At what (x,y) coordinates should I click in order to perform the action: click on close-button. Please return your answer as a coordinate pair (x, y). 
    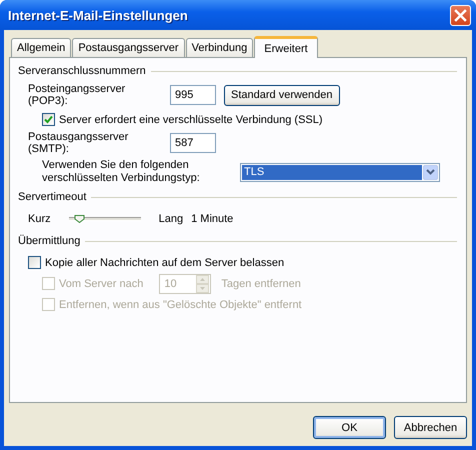
    Looking at the image, I should click on (460, 15).